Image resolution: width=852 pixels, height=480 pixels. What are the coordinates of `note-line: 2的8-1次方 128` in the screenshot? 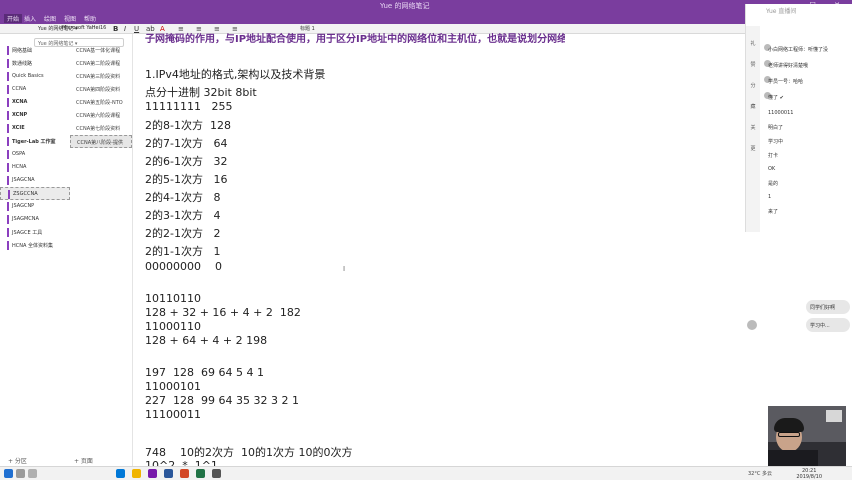 It's located at (188, 125).